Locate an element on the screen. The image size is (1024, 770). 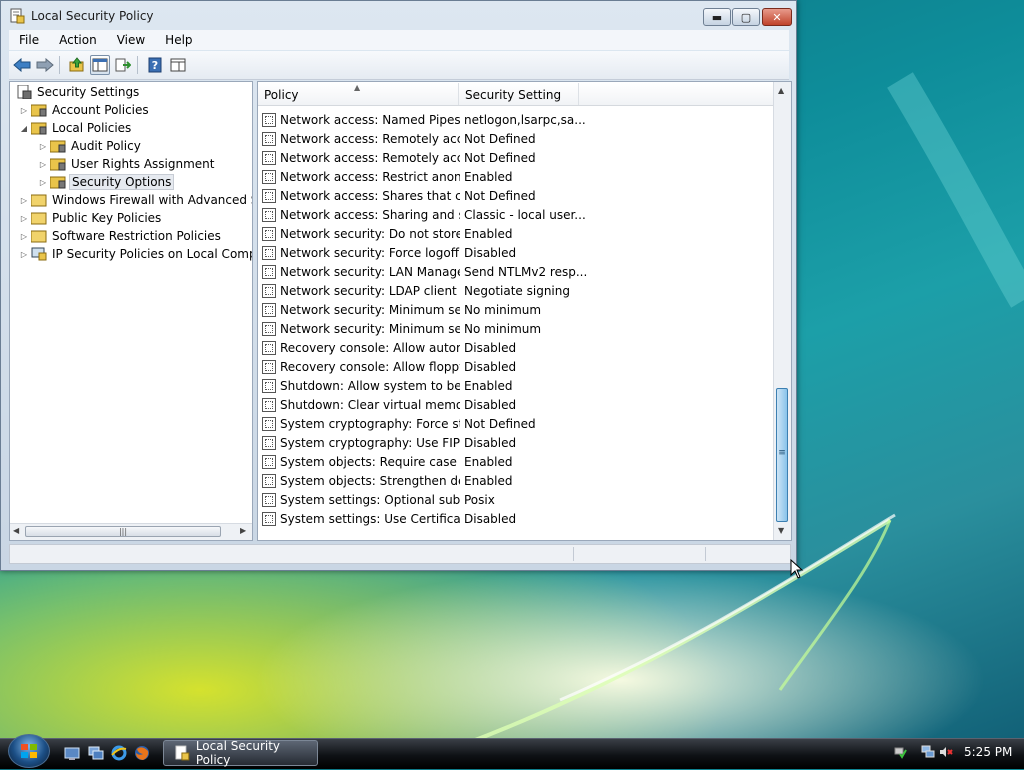
list-vertical-scrollbar: ▲ ≡ ▼ is located at coordinates (782, 311).